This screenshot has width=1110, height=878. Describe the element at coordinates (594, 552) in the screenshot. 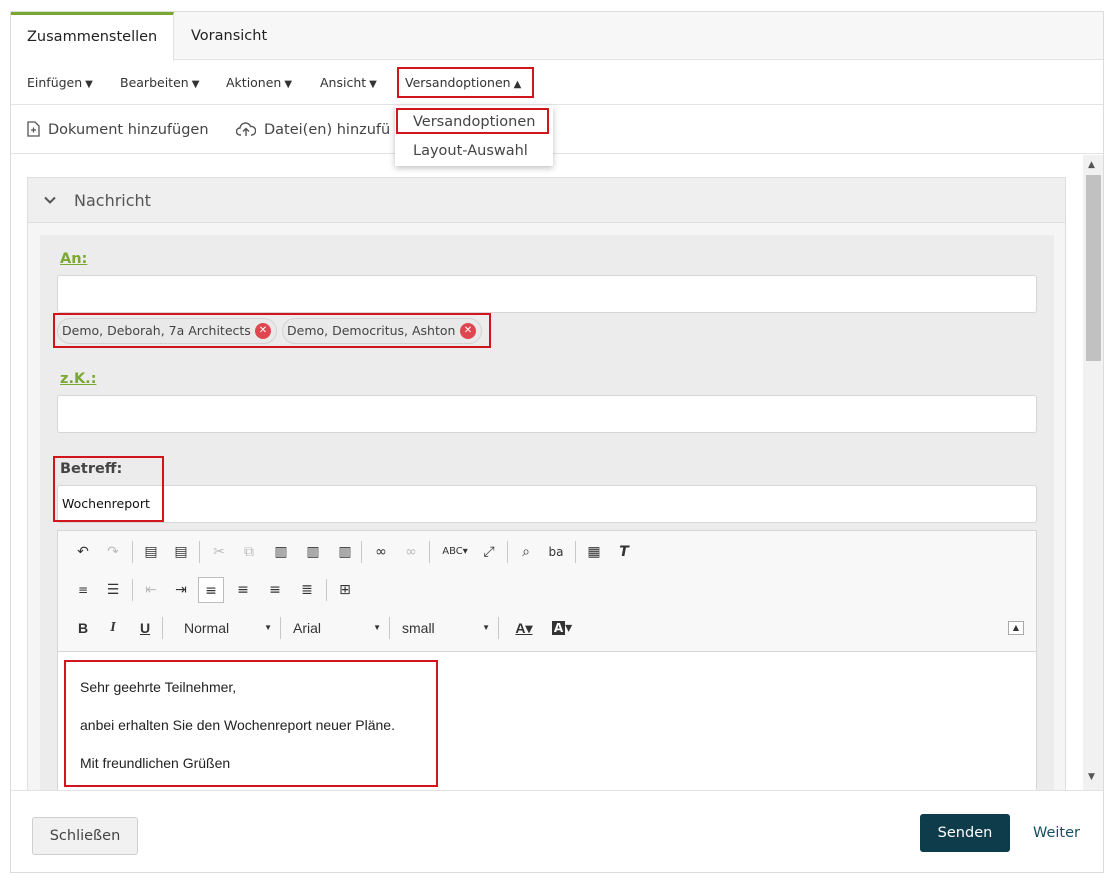

I see `show-blocks-icon: ▦` at that location.